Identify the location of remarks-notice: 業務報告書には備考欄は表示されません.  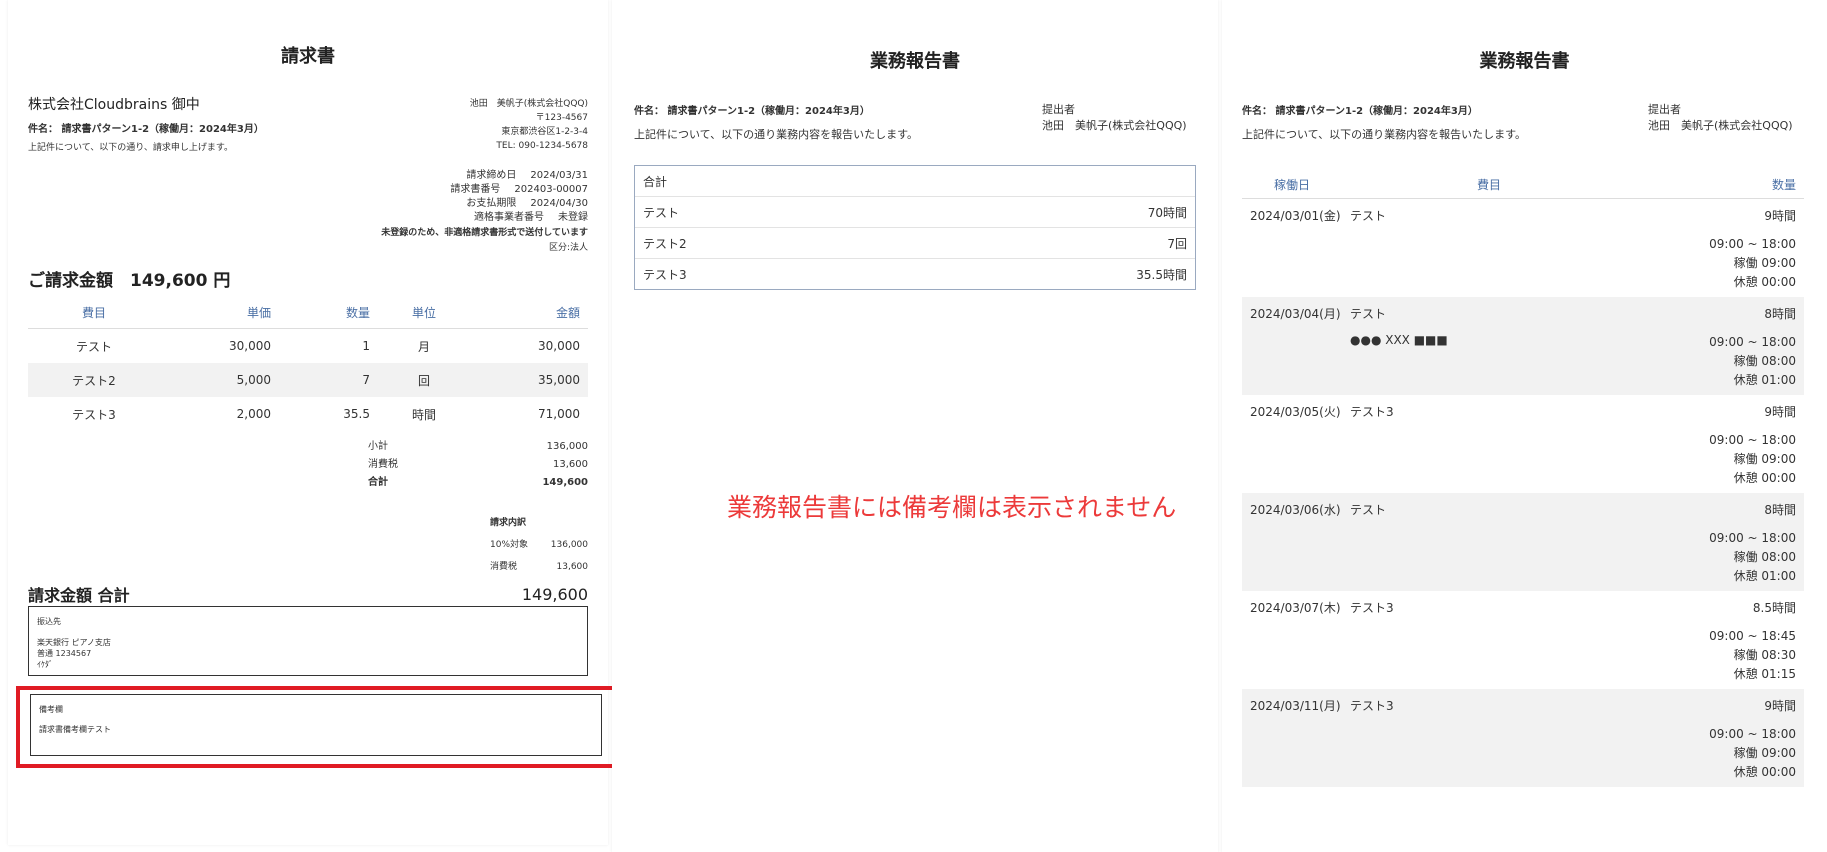
(952, 507).